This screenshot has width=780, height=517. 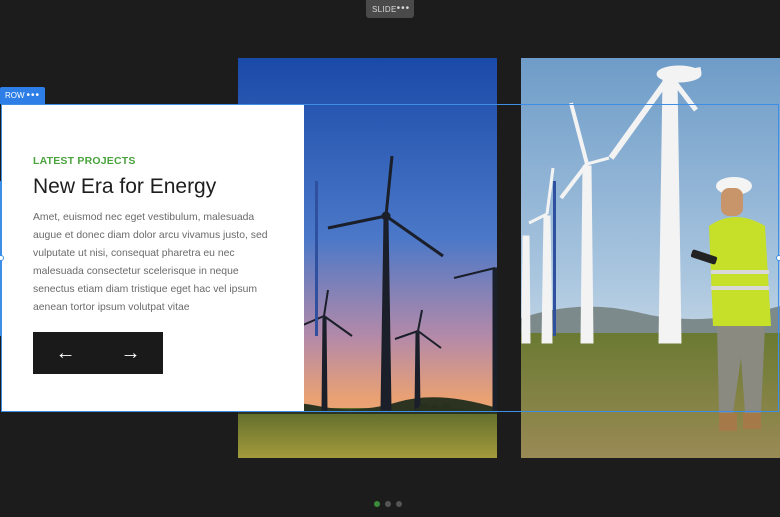 I want to click on card-title: New Era for Energy, so click(x=125, y=186).